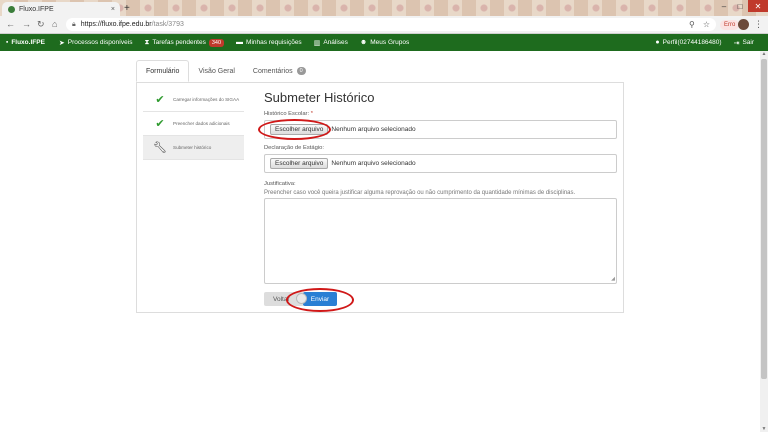 This screenshot has height=432, width=768. Describe the element at coordinates (127, 8) in the screenshot. I see `new-tab-icon: +` at that location.